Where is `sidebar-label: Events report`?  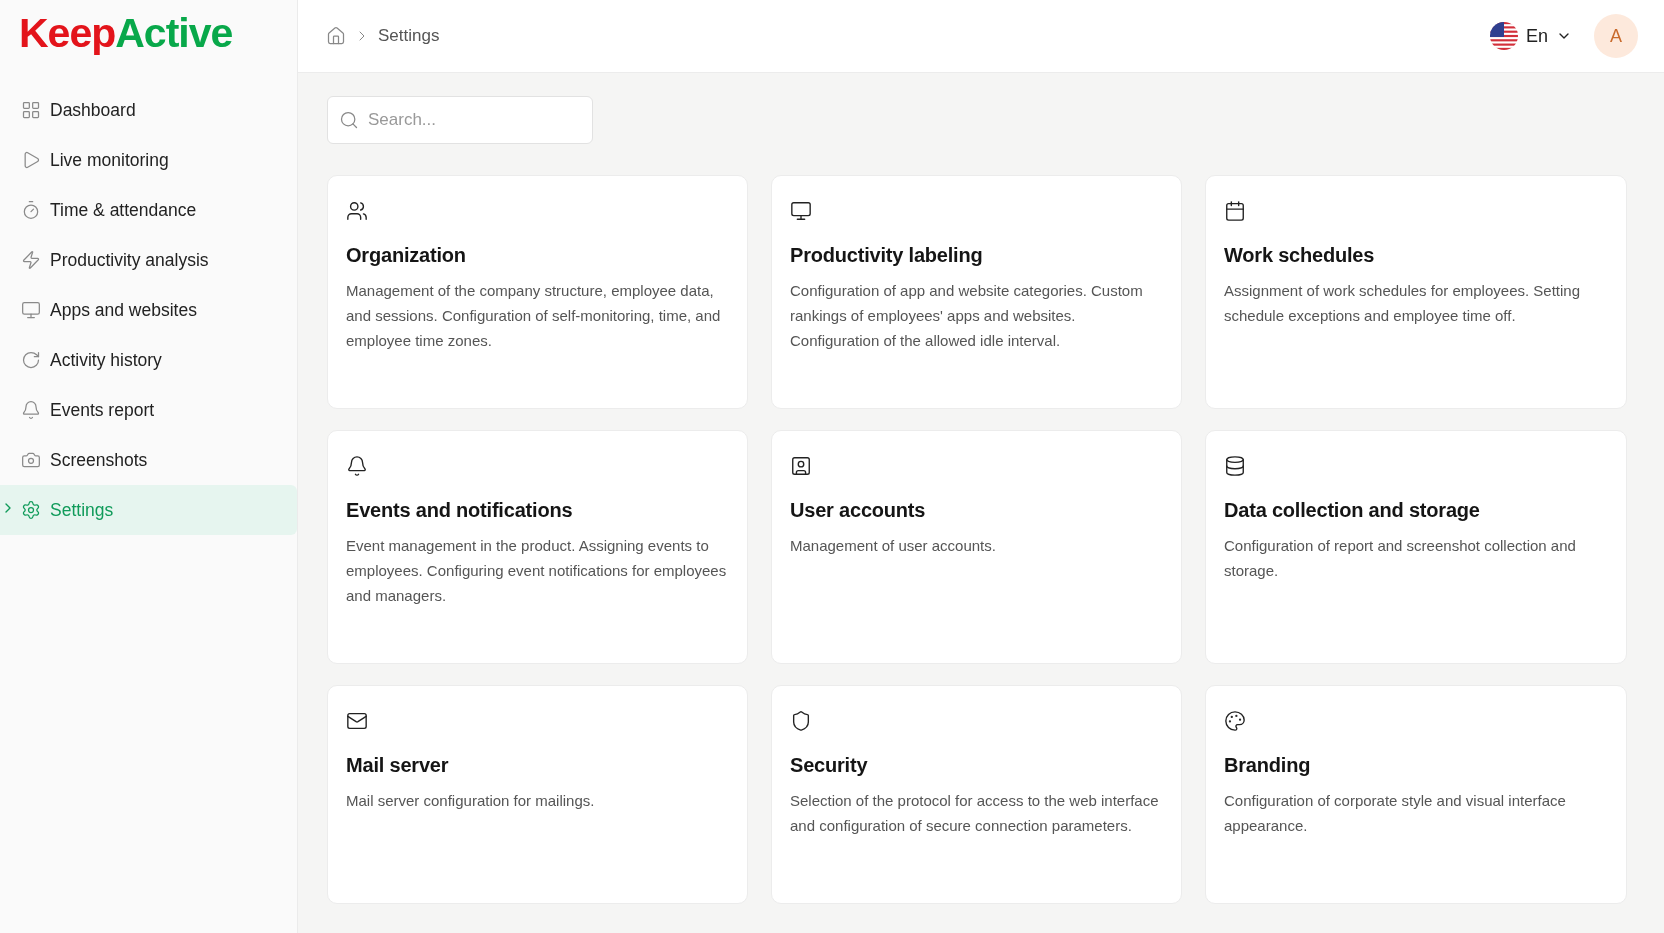
sidebar-label: Events report is located at coordinates (102, 410).